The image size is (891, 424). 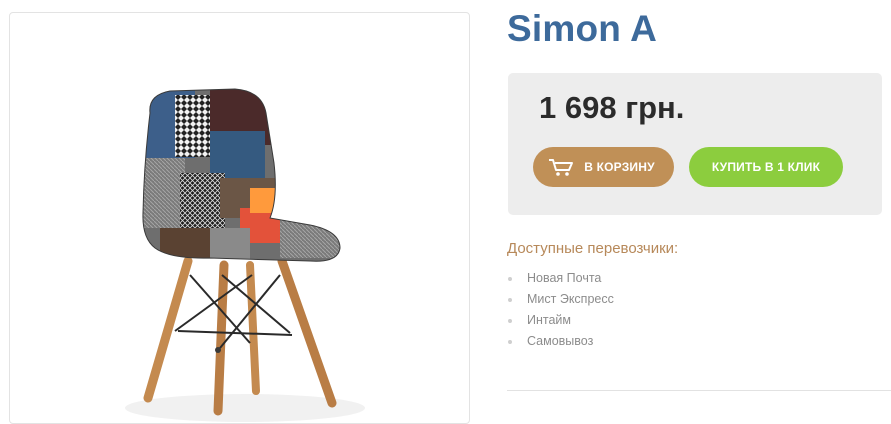 I want to click on buy-one-click-label: КУПИТЬ В 1 КЛИК, so click(x=766, y=167).